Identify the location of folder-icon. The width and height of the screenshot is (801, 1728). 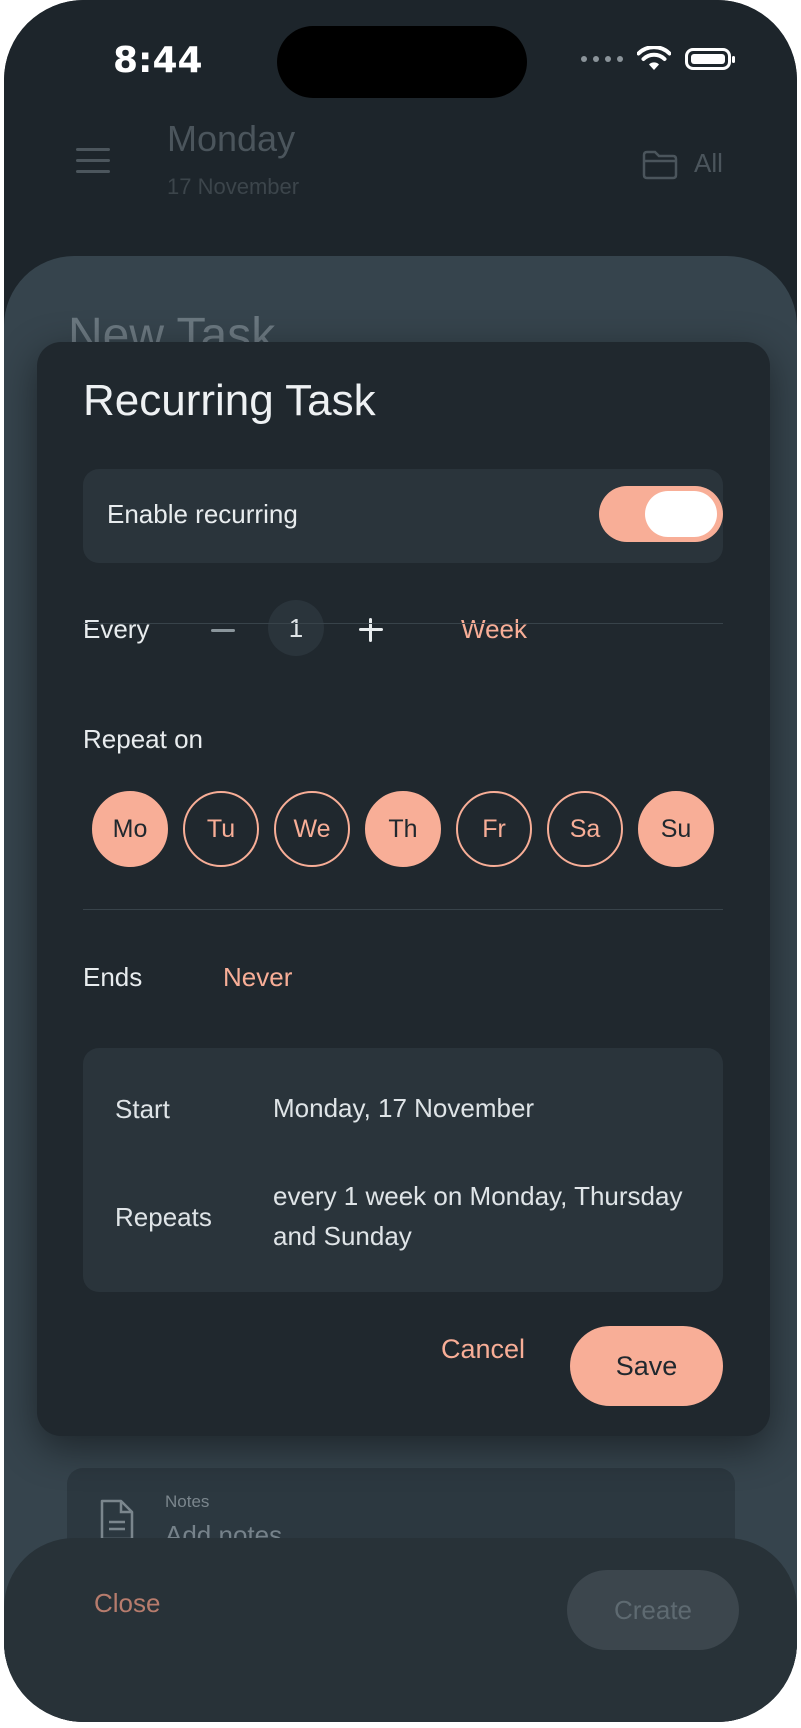
(660, 165).